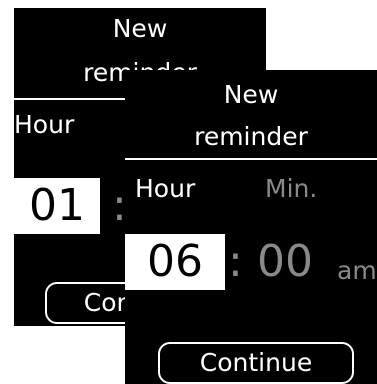 The image size is (377, 384). What do you see at coordinates (357, 271) in the screenshot?
I see `ampm-field: am` at bounding box center [357, 271].